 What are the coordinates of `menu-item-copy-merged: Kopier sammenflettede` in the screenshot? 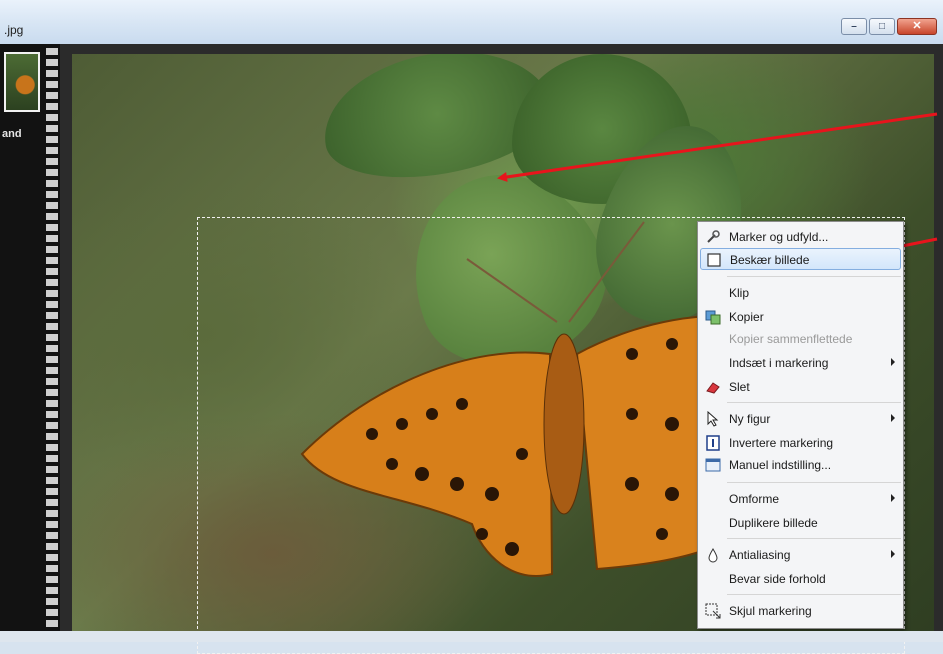 It's located at (800, 339).